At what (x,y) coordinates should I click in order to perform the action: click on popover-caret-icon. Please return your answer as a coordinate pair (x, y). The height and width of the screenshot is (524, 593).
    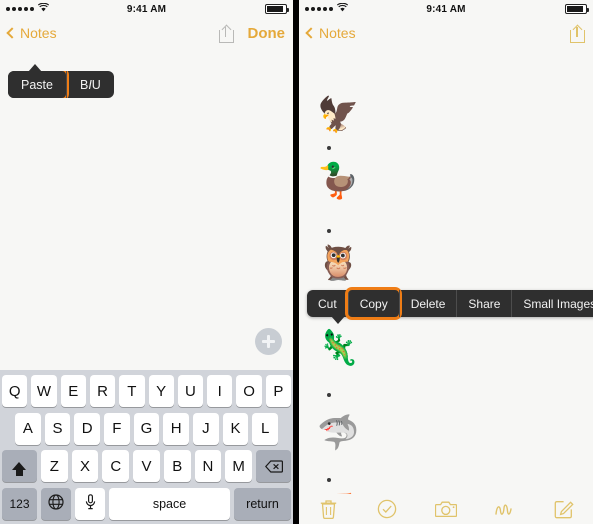
    Looking at the image, I should click on (35, 68).